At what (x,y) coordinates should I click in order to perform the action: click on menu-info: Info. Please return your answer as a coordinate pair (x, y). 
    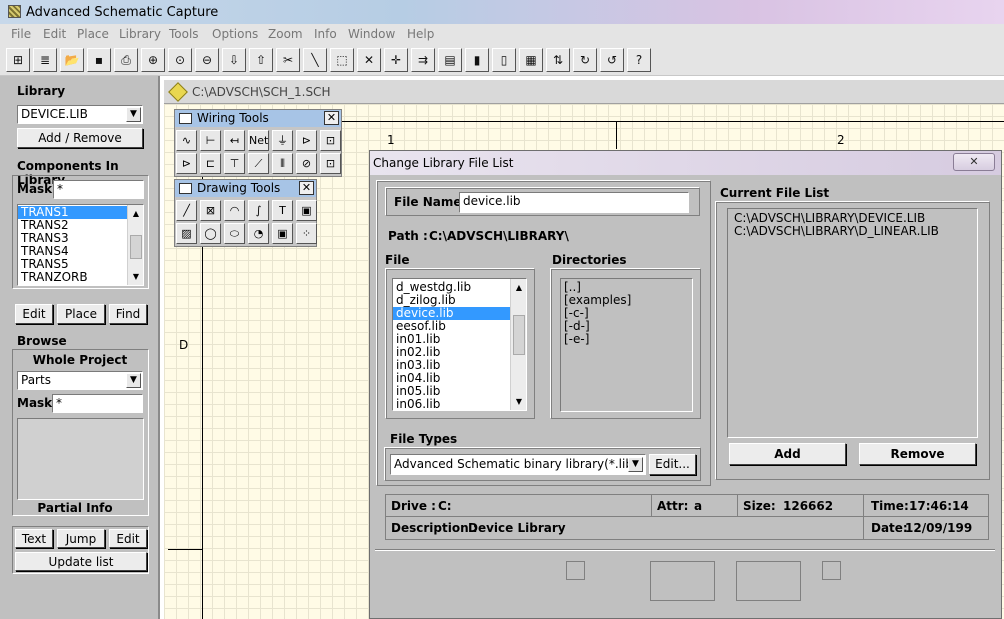
    Looking at the image, I should click on (325, 34).